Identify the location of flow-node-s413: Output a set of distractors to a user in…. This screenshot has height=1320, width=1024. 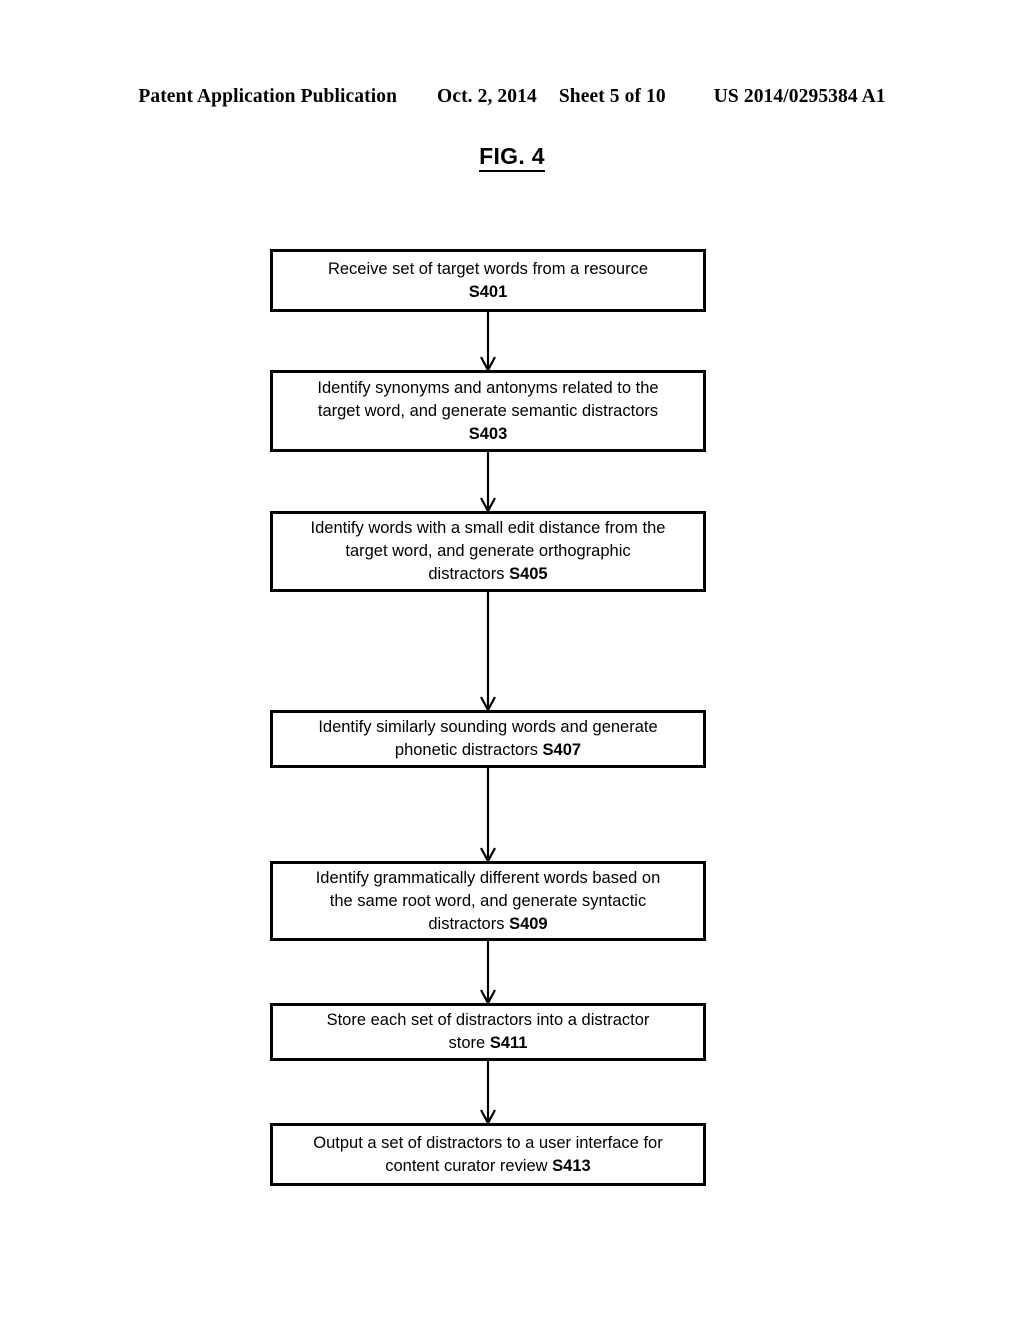
(488, 1154).